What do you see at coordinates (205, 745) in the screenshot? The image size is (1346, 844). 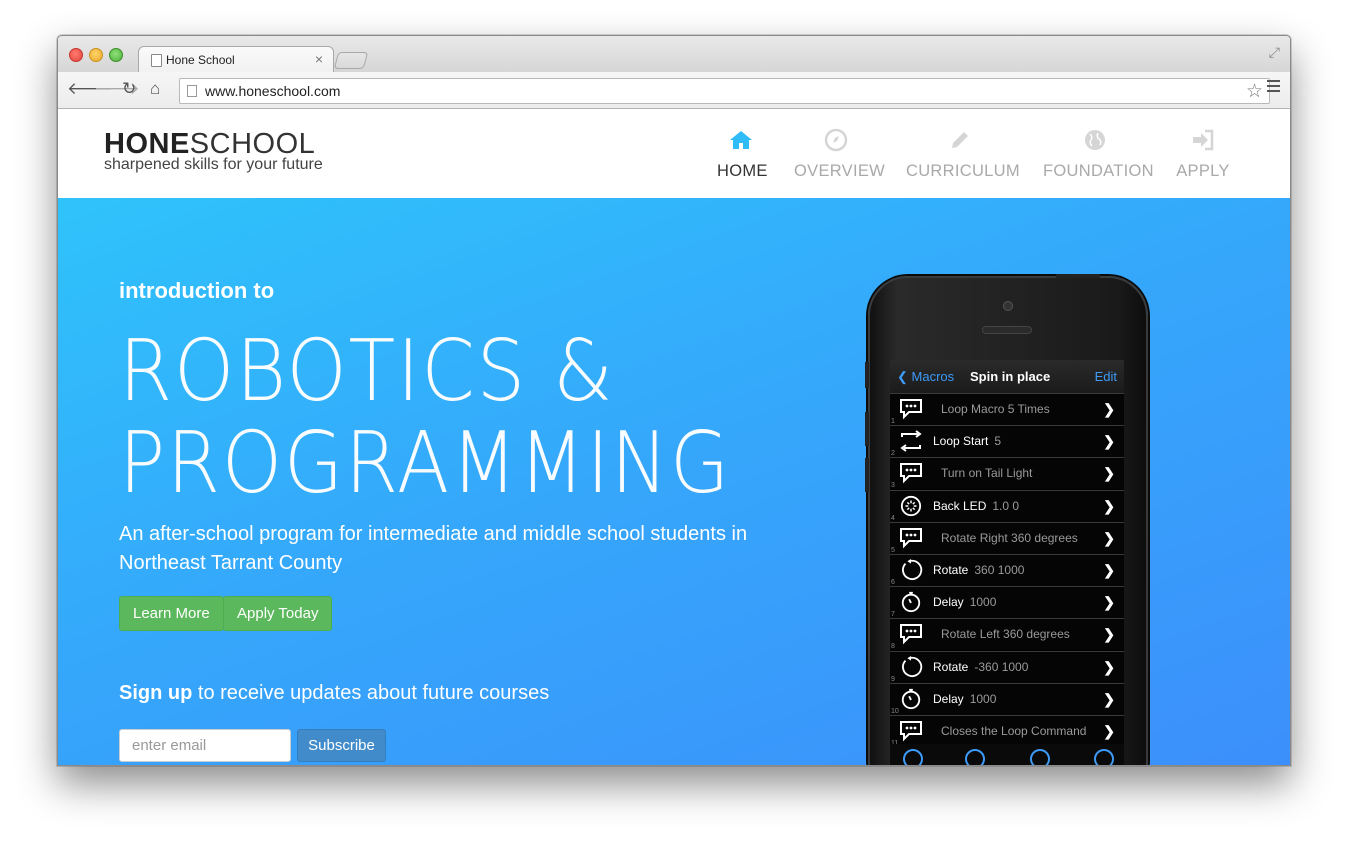 I see `email-field: enter email` at bounding box center [205, 745].